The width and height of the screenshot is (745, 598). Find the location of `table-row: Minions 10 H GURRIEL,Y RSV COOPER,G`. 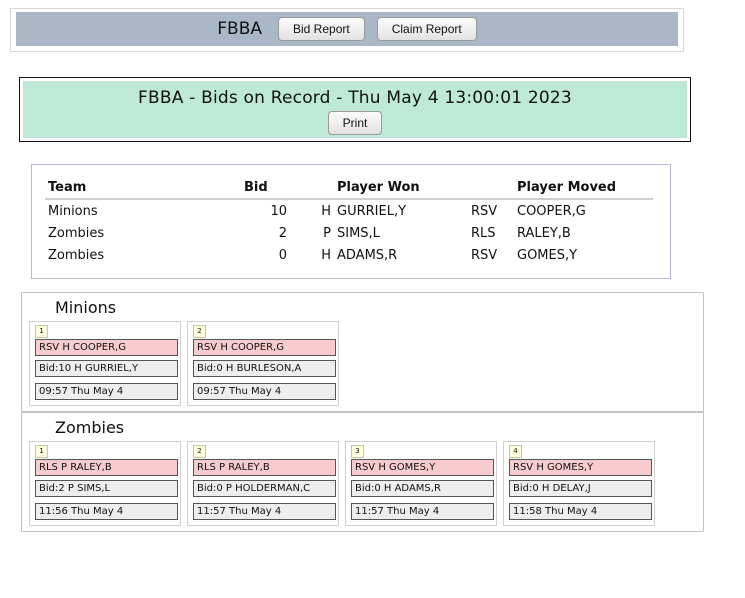

table-row: Minions 10 H GURRIEL,Y RSV COOPER,G is located at coordinates (349, 210).